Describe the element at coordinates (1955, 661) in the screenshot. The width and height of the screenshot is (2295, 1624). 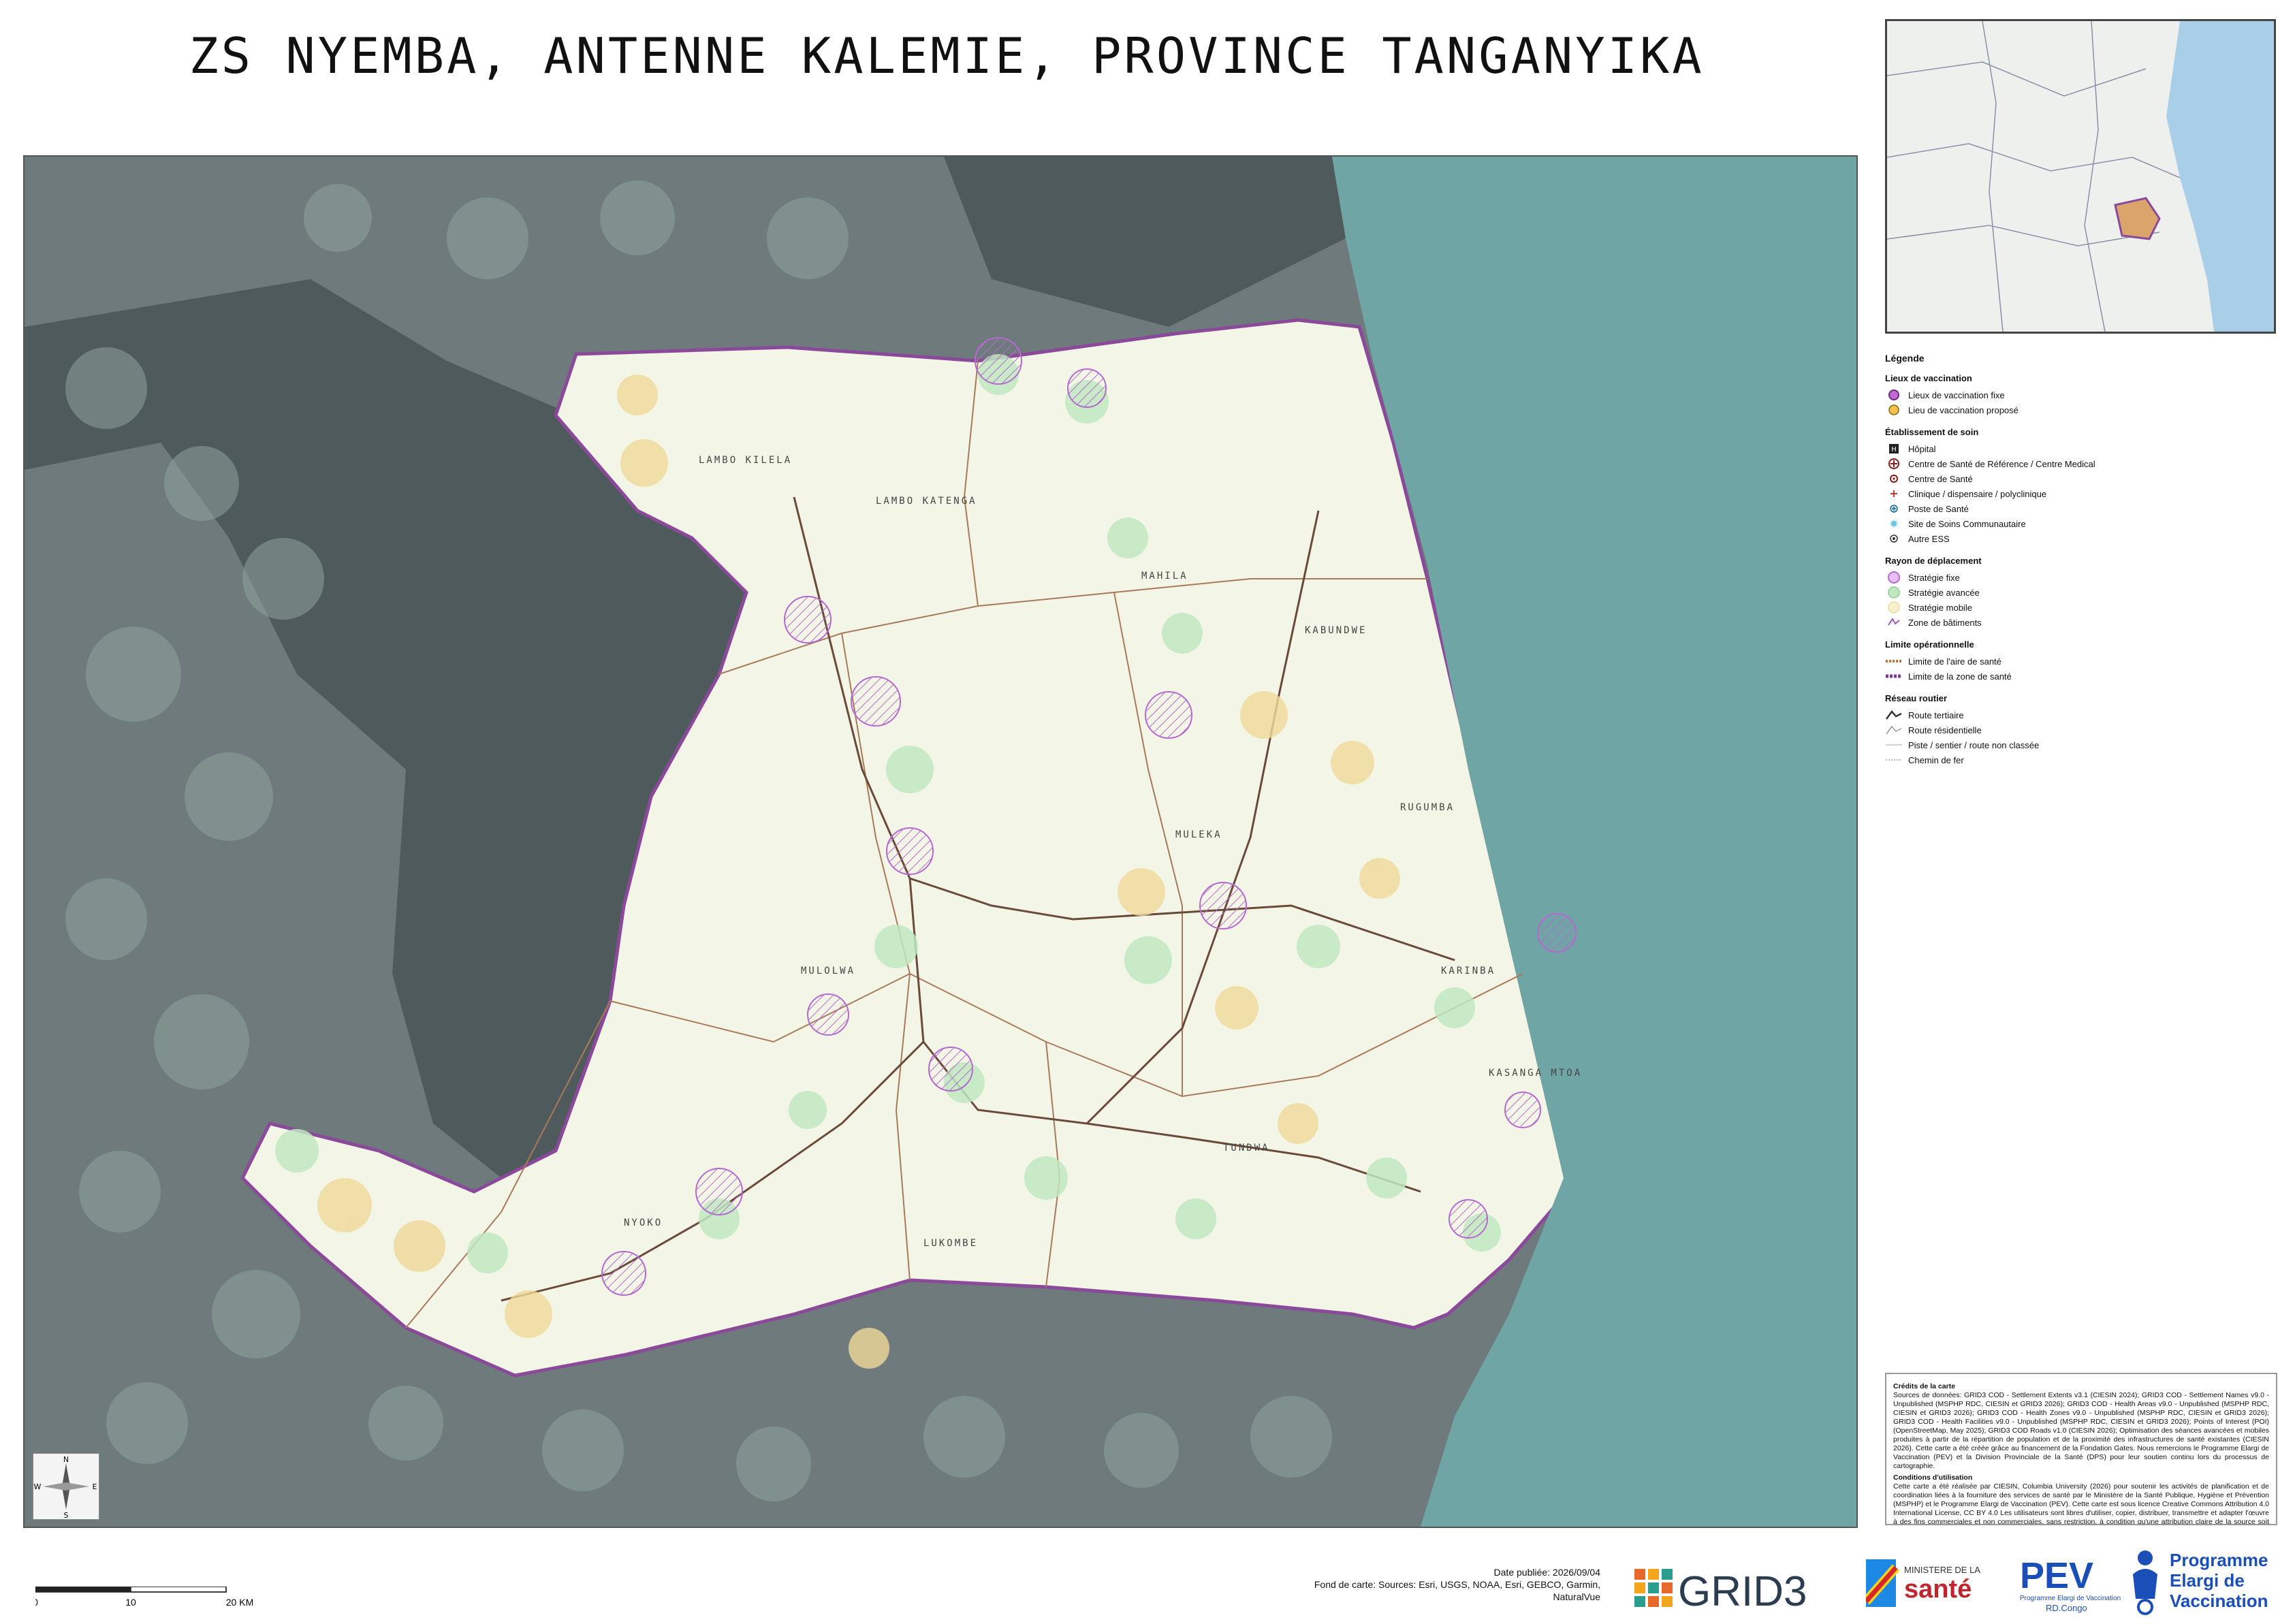
I see `legend-label: Limite de l'aire de santé` at that location.